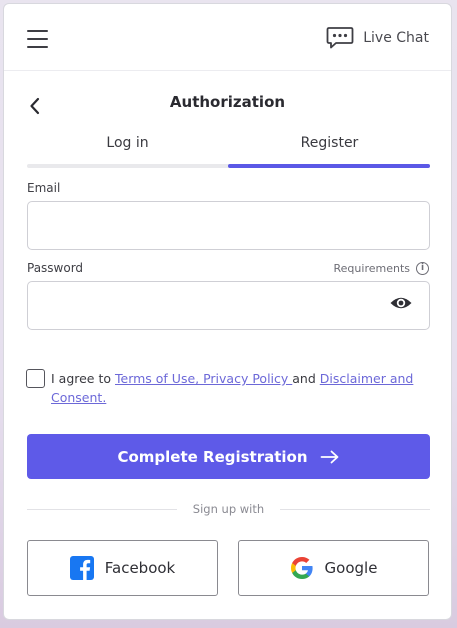 This screenshot has height=628, width=457. What do you see at coordinates (228, 225) in the screenshot?
I see `email-field` at bounding box center [228, 225].